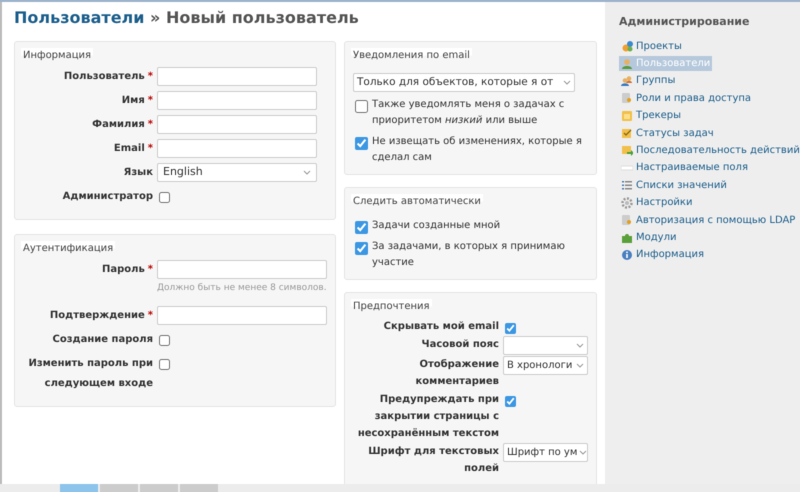 The image size is (800, 492). What do you see at coordinates (137, 173) in the screenshot?
I see `field-label: Язык` at bounding box center [137, 173].